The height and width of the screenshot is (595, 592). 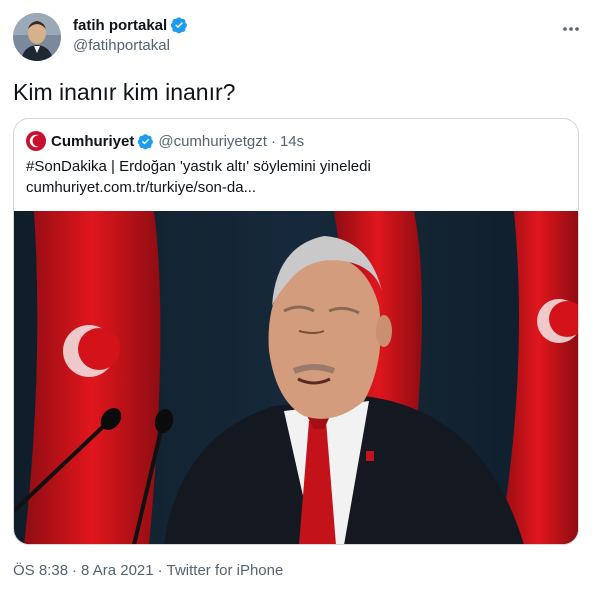 What do you see at coordinates (124, 92) in the screenshot?
I see `tweet-text: Kim inanır kim inanır?` at bounding box center [124, 92].